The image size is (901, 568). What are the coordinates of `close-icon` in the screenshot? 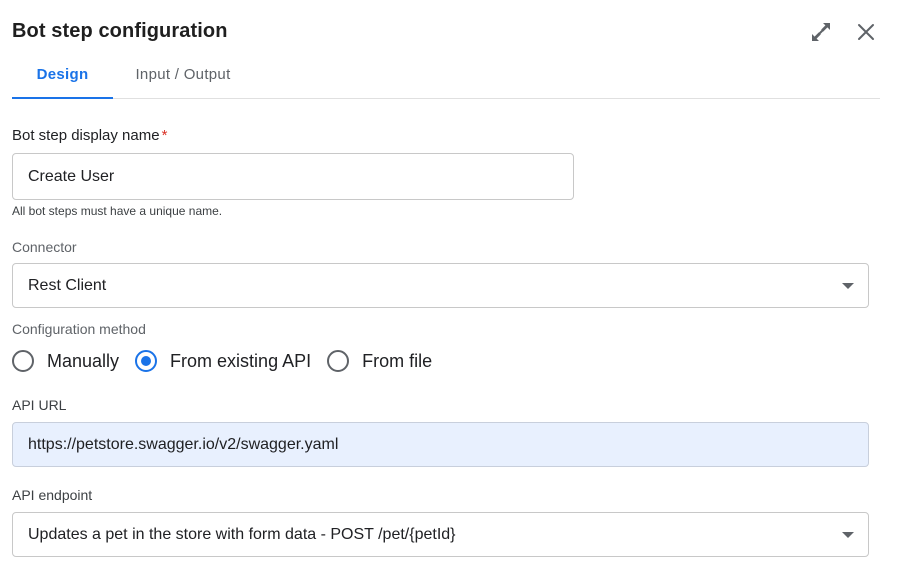 It's located at (866, 32).